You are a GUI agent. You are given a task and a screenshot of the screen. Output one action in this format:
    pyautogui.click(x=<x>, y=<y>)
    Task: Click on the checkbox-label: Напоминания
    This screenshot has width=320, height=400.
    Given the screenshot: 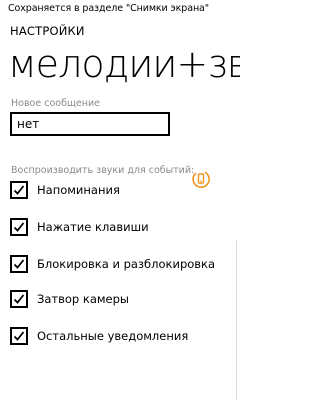 What is the action you would take?
    pyautogui.click(x=78, y=190)
    